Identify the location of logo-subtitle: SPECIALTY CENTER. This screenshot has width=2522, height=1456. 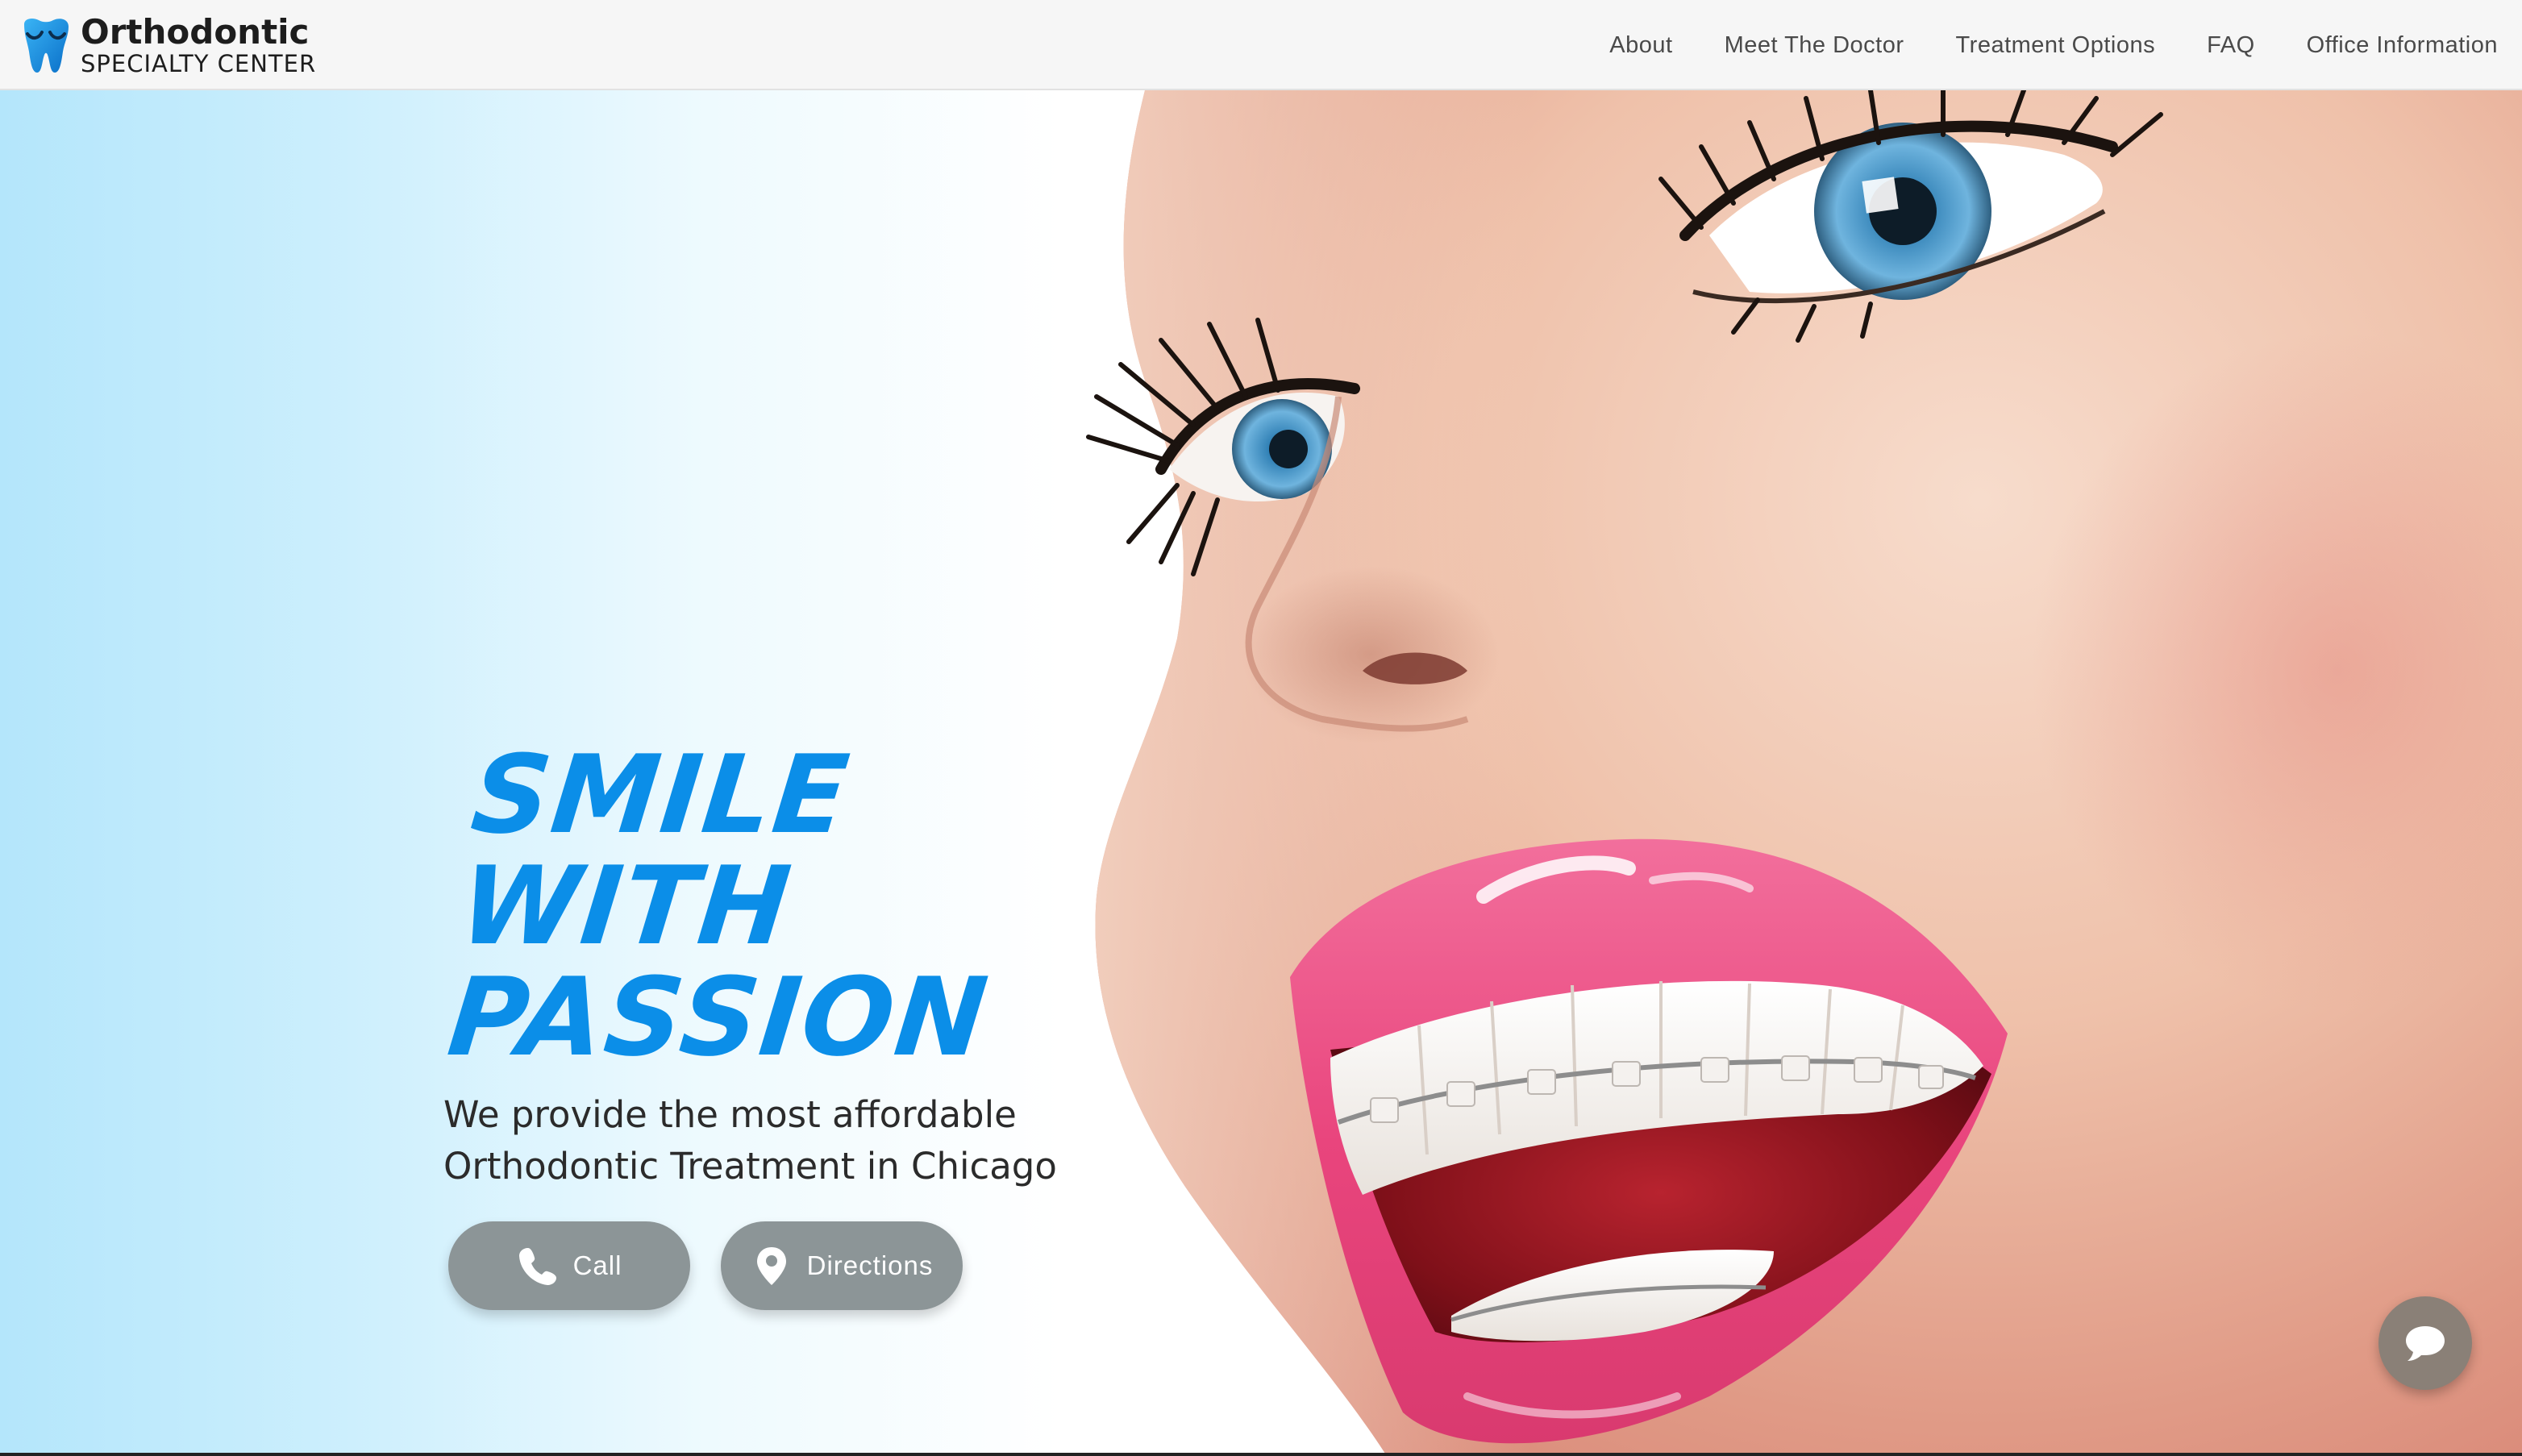
(199, 63).